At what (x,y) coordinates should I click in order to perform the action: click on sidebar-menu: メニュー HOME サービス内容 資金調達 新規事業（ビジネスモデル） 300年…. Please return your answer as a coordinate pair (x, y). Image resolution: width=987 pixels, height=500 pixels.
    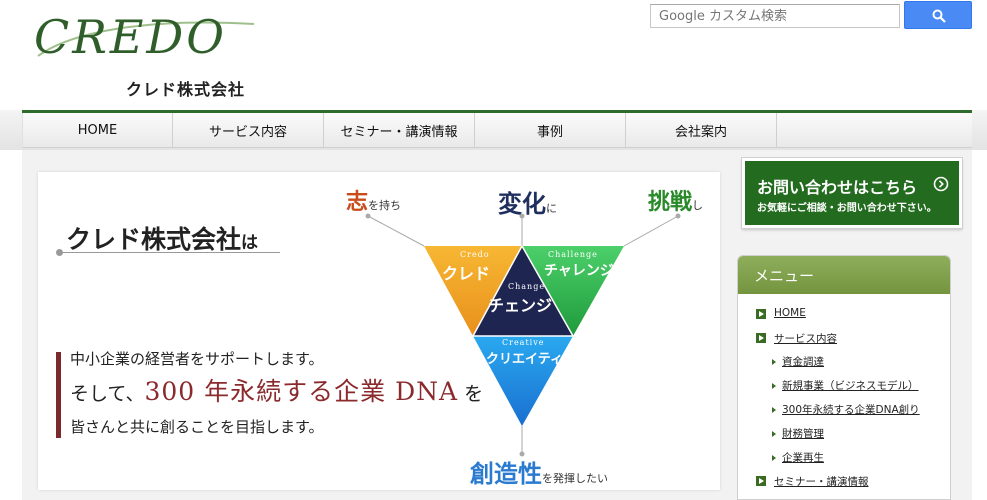
    Looking at the image, I should click on (844, 377).